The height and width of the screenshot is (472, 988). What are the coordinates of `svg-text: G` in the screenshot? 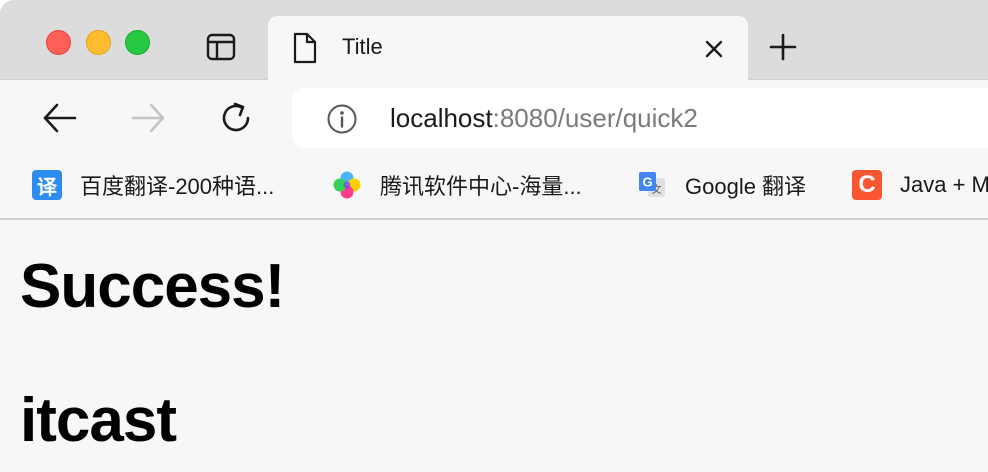 It's located at (647, 182).